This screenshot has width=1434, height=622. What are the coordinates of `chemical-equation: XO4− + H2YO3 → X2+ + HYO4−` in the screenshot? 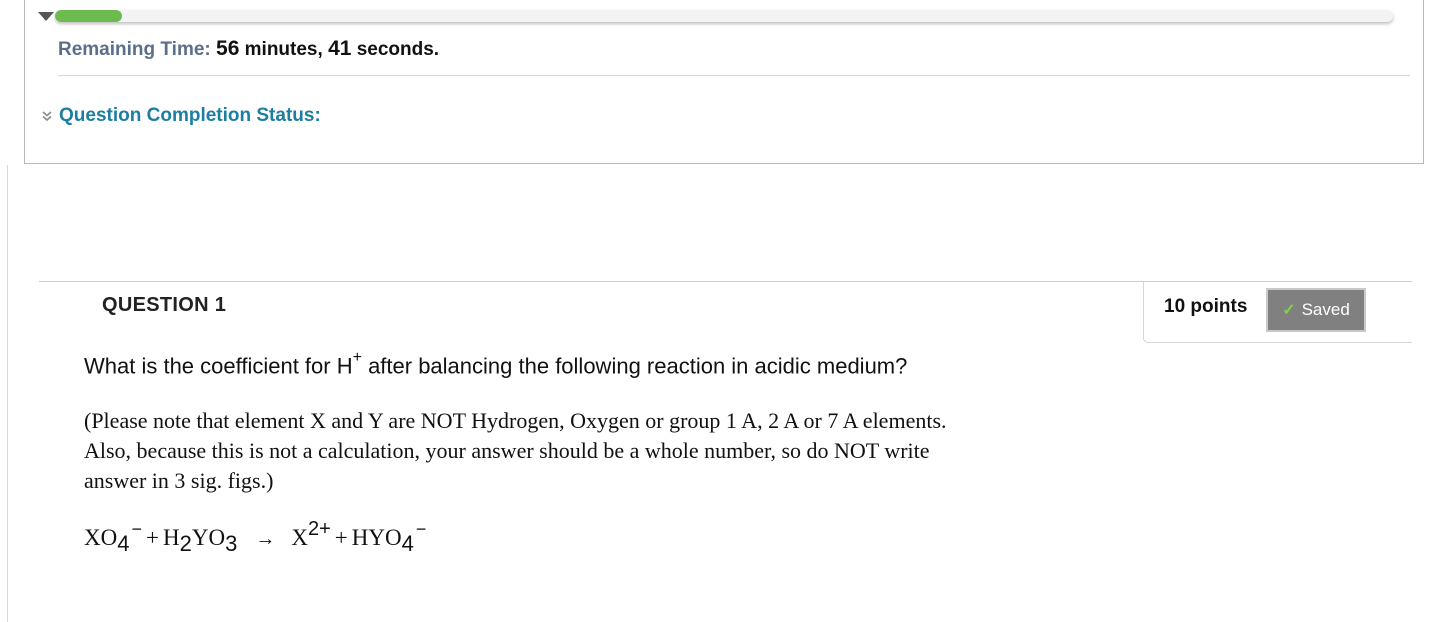 It's located at (255, 537).